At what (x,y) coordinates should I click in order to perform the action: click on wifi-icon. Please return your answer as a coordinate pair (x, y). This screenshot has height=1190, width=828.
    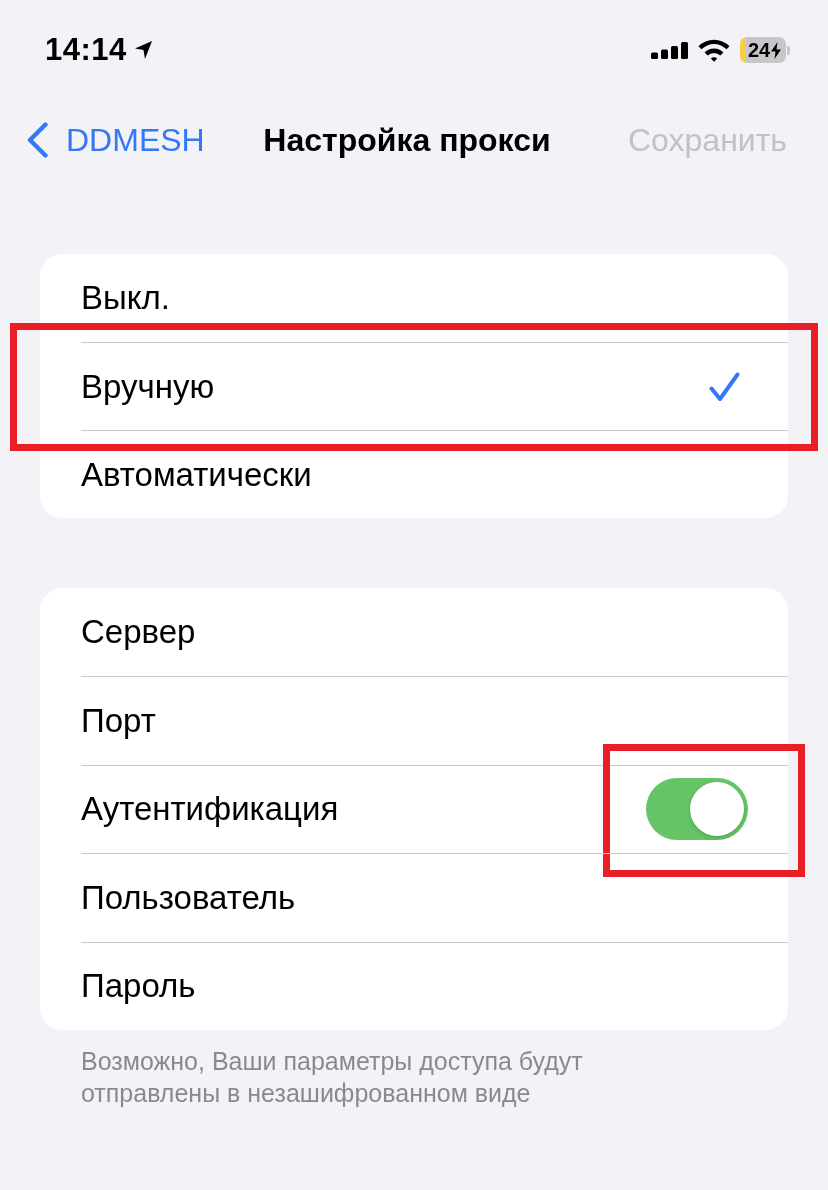
    Looking at the image, I should click on (714, 50).